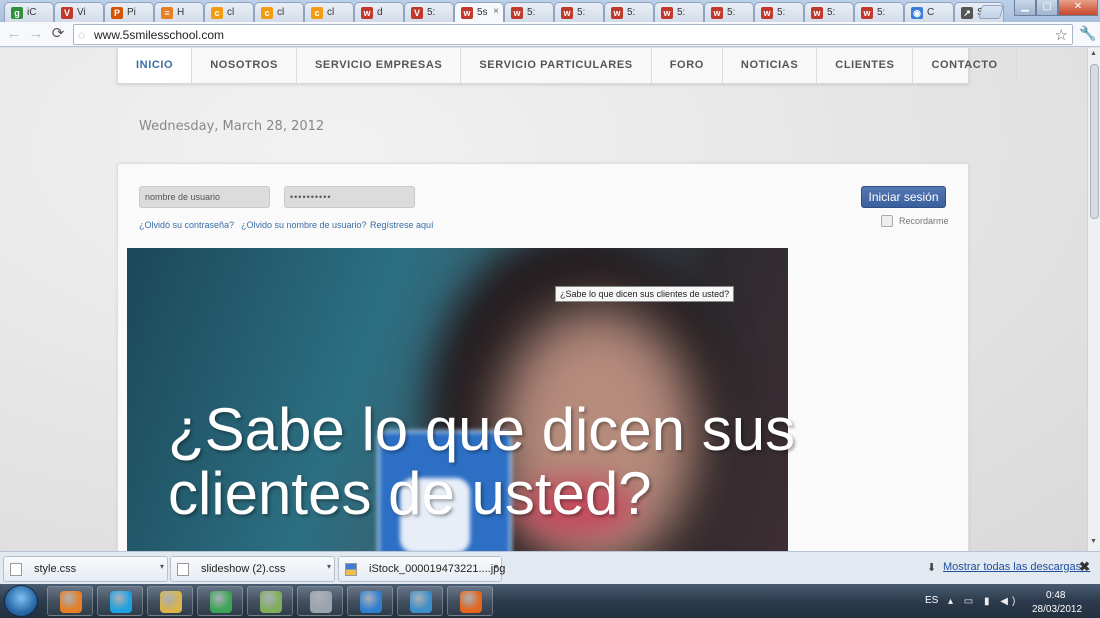 This screenshot has width=1100, height=618. I want to click on app-a-icon, so click(421, 602).